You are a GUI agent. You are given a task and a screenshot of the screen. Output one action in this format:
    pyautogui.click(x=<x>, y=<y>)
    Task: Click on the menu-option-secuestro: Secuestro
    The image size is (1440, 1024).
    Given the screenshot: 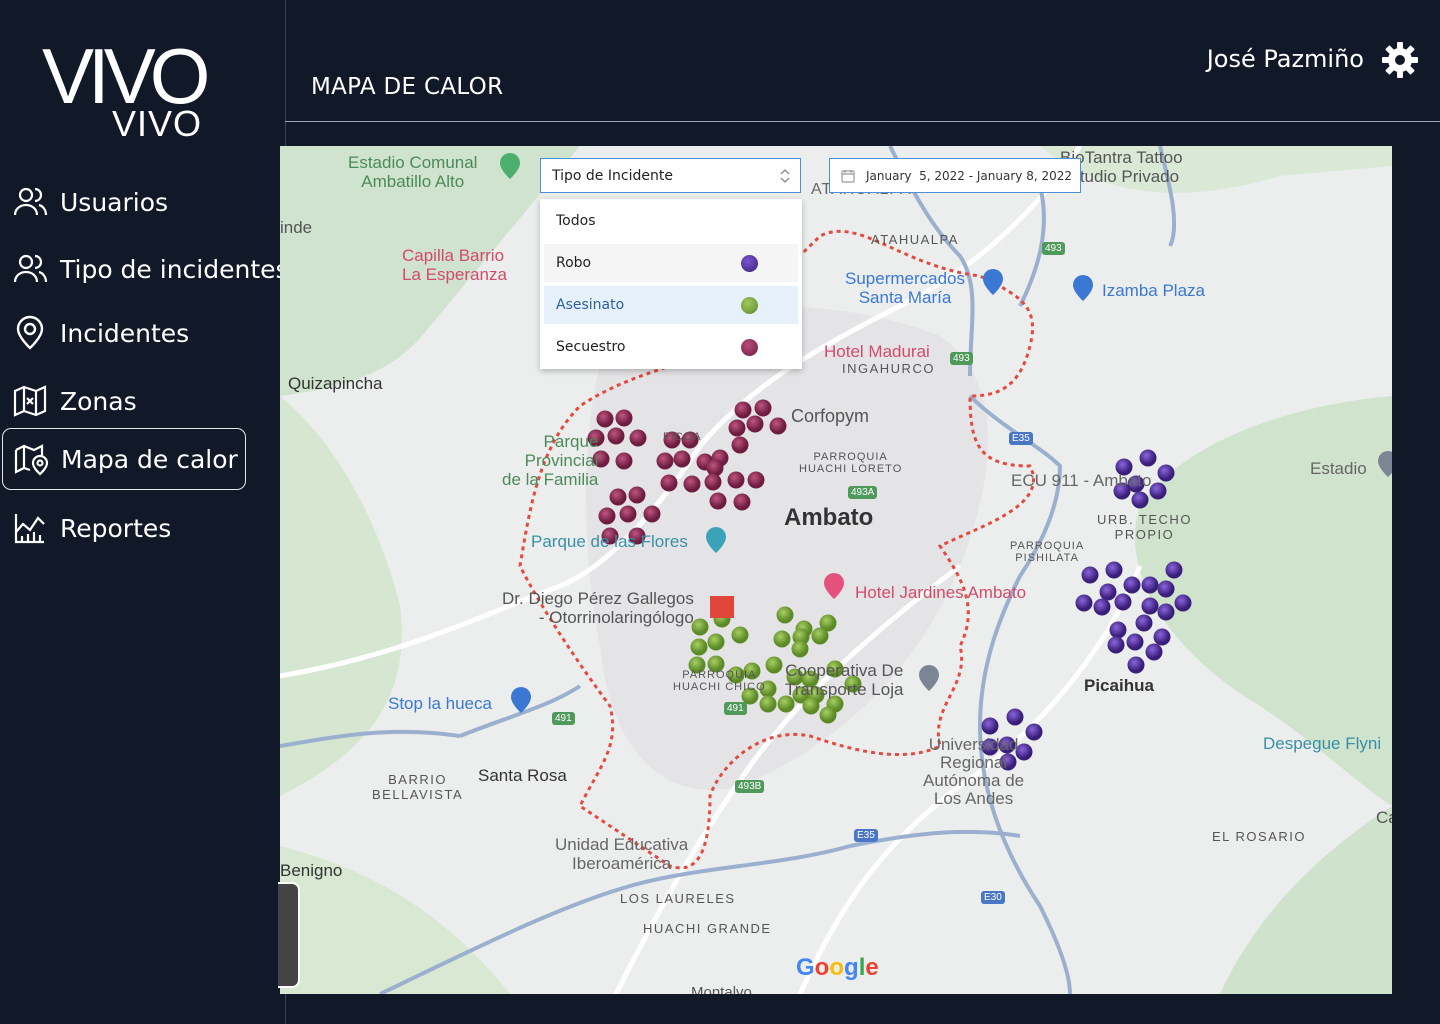 What is the action you would take?
    pyautogui.click(x=671, y=347)
    